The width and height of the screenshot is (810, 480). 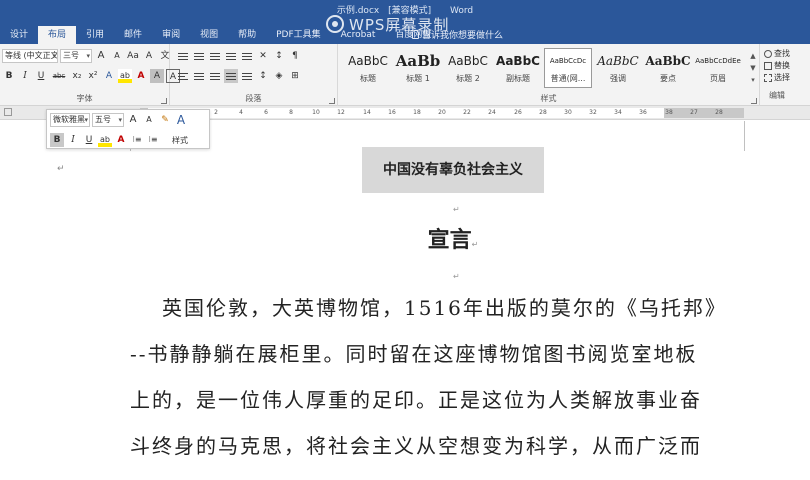 What do you see at coordinates (468, 68) in the screenshot?
I see `style-heading-2: AaBbC 标题 2` at bounding box center [468, 68].